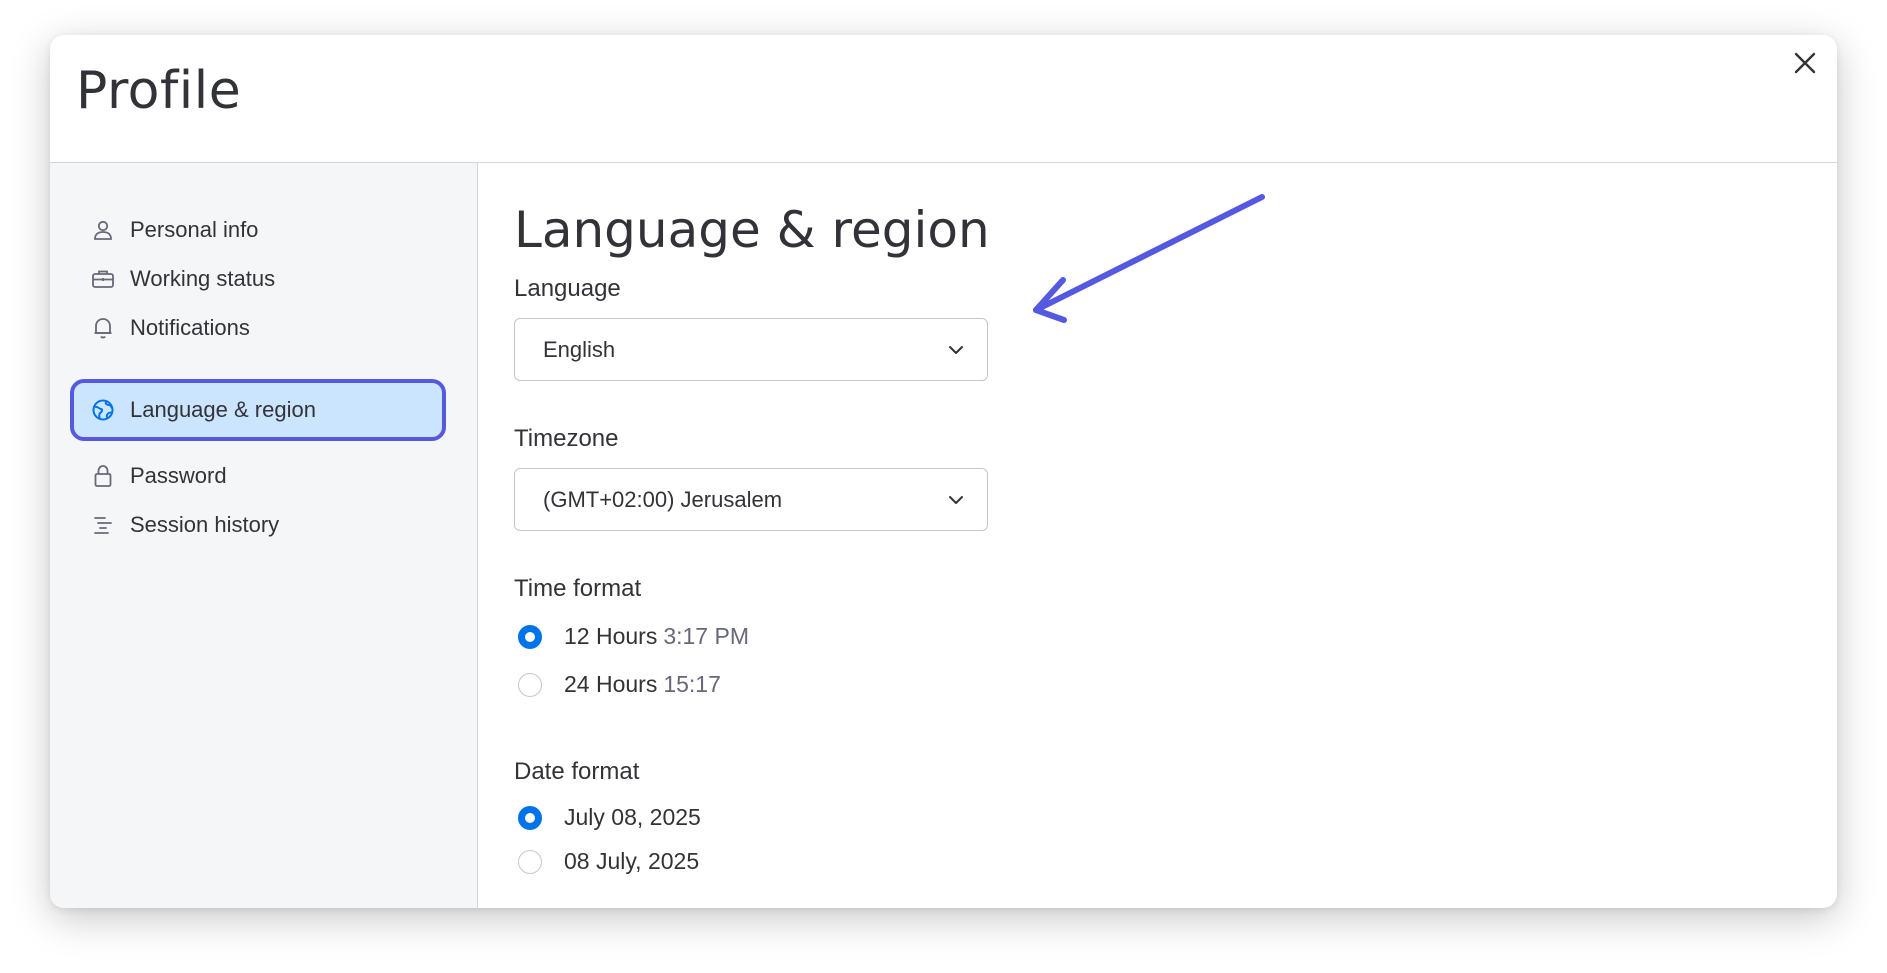 The width and height of the screenshot is (1887, 973). Describe the element at coordinates (203, 278) in the screenshot. I see `sidebar-item-label: Working status` at that location.